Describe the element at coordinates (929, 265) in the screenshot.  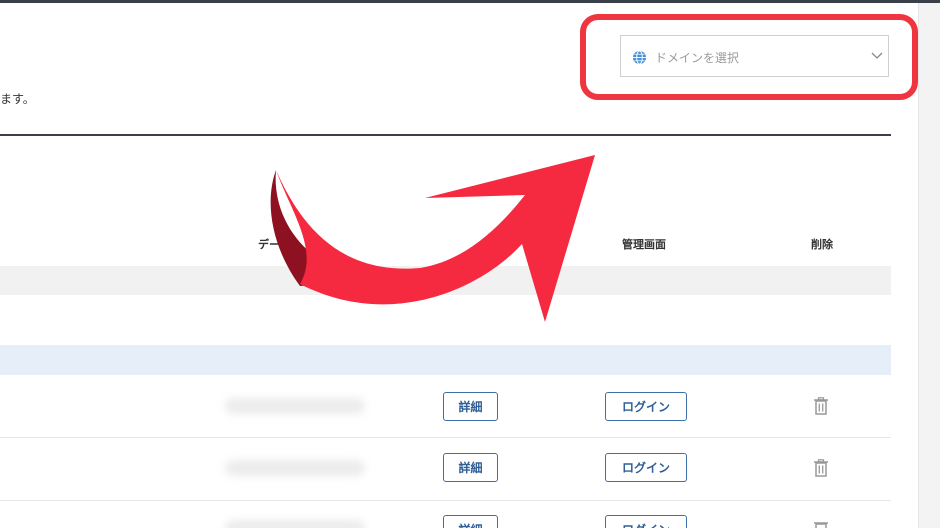
I see `scrollbar-track` at that location.